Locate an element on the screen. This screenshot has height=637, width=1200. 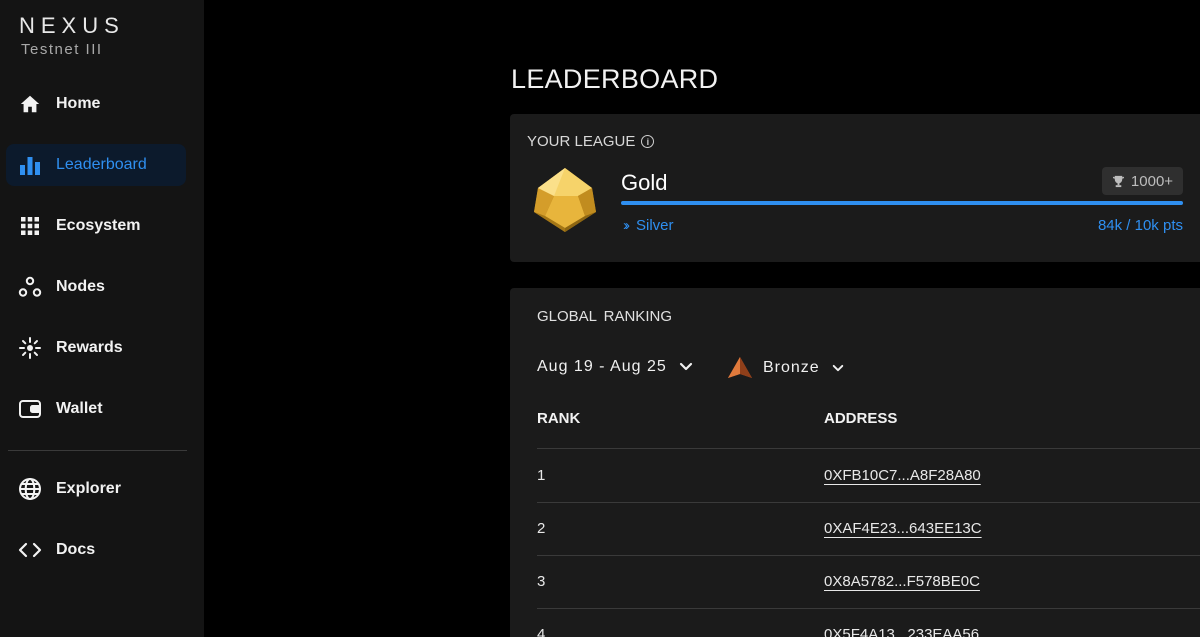
sidebar-item-nodes: Nodes is located at coordinates (96, 287).